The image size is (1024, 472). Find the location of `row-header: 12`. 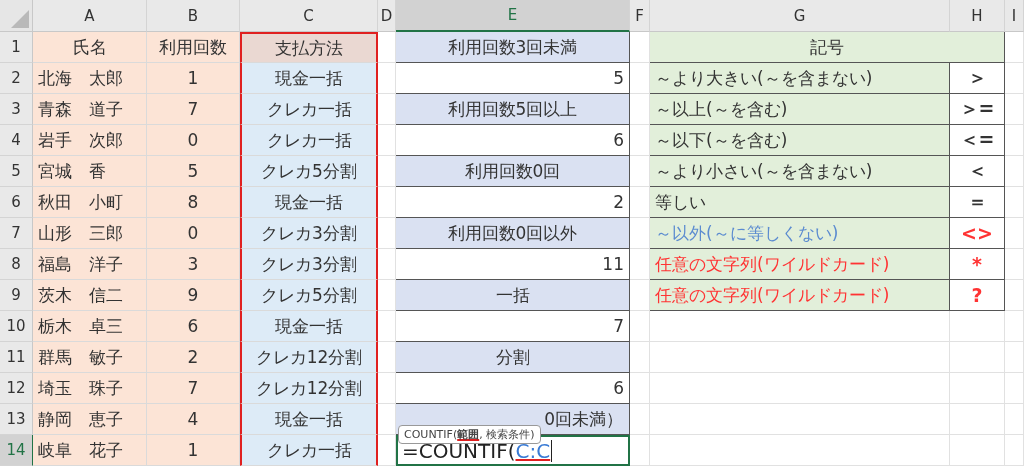

row-header: 12 is located at coordinates (16, 388).